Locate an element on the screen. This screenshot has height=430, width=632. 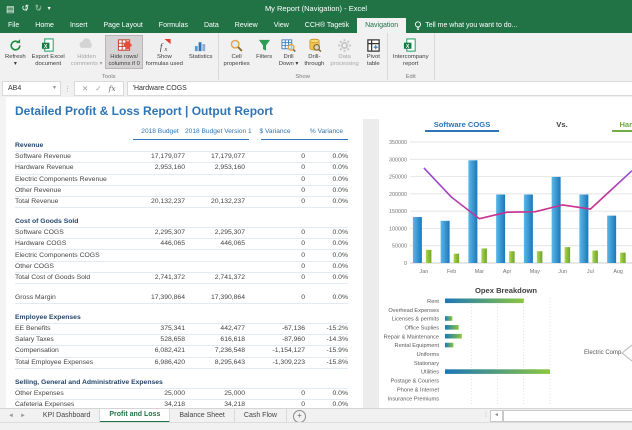
sheet-tab-balance-sheet: Balance Sheet is located at coordinates (202, 416).